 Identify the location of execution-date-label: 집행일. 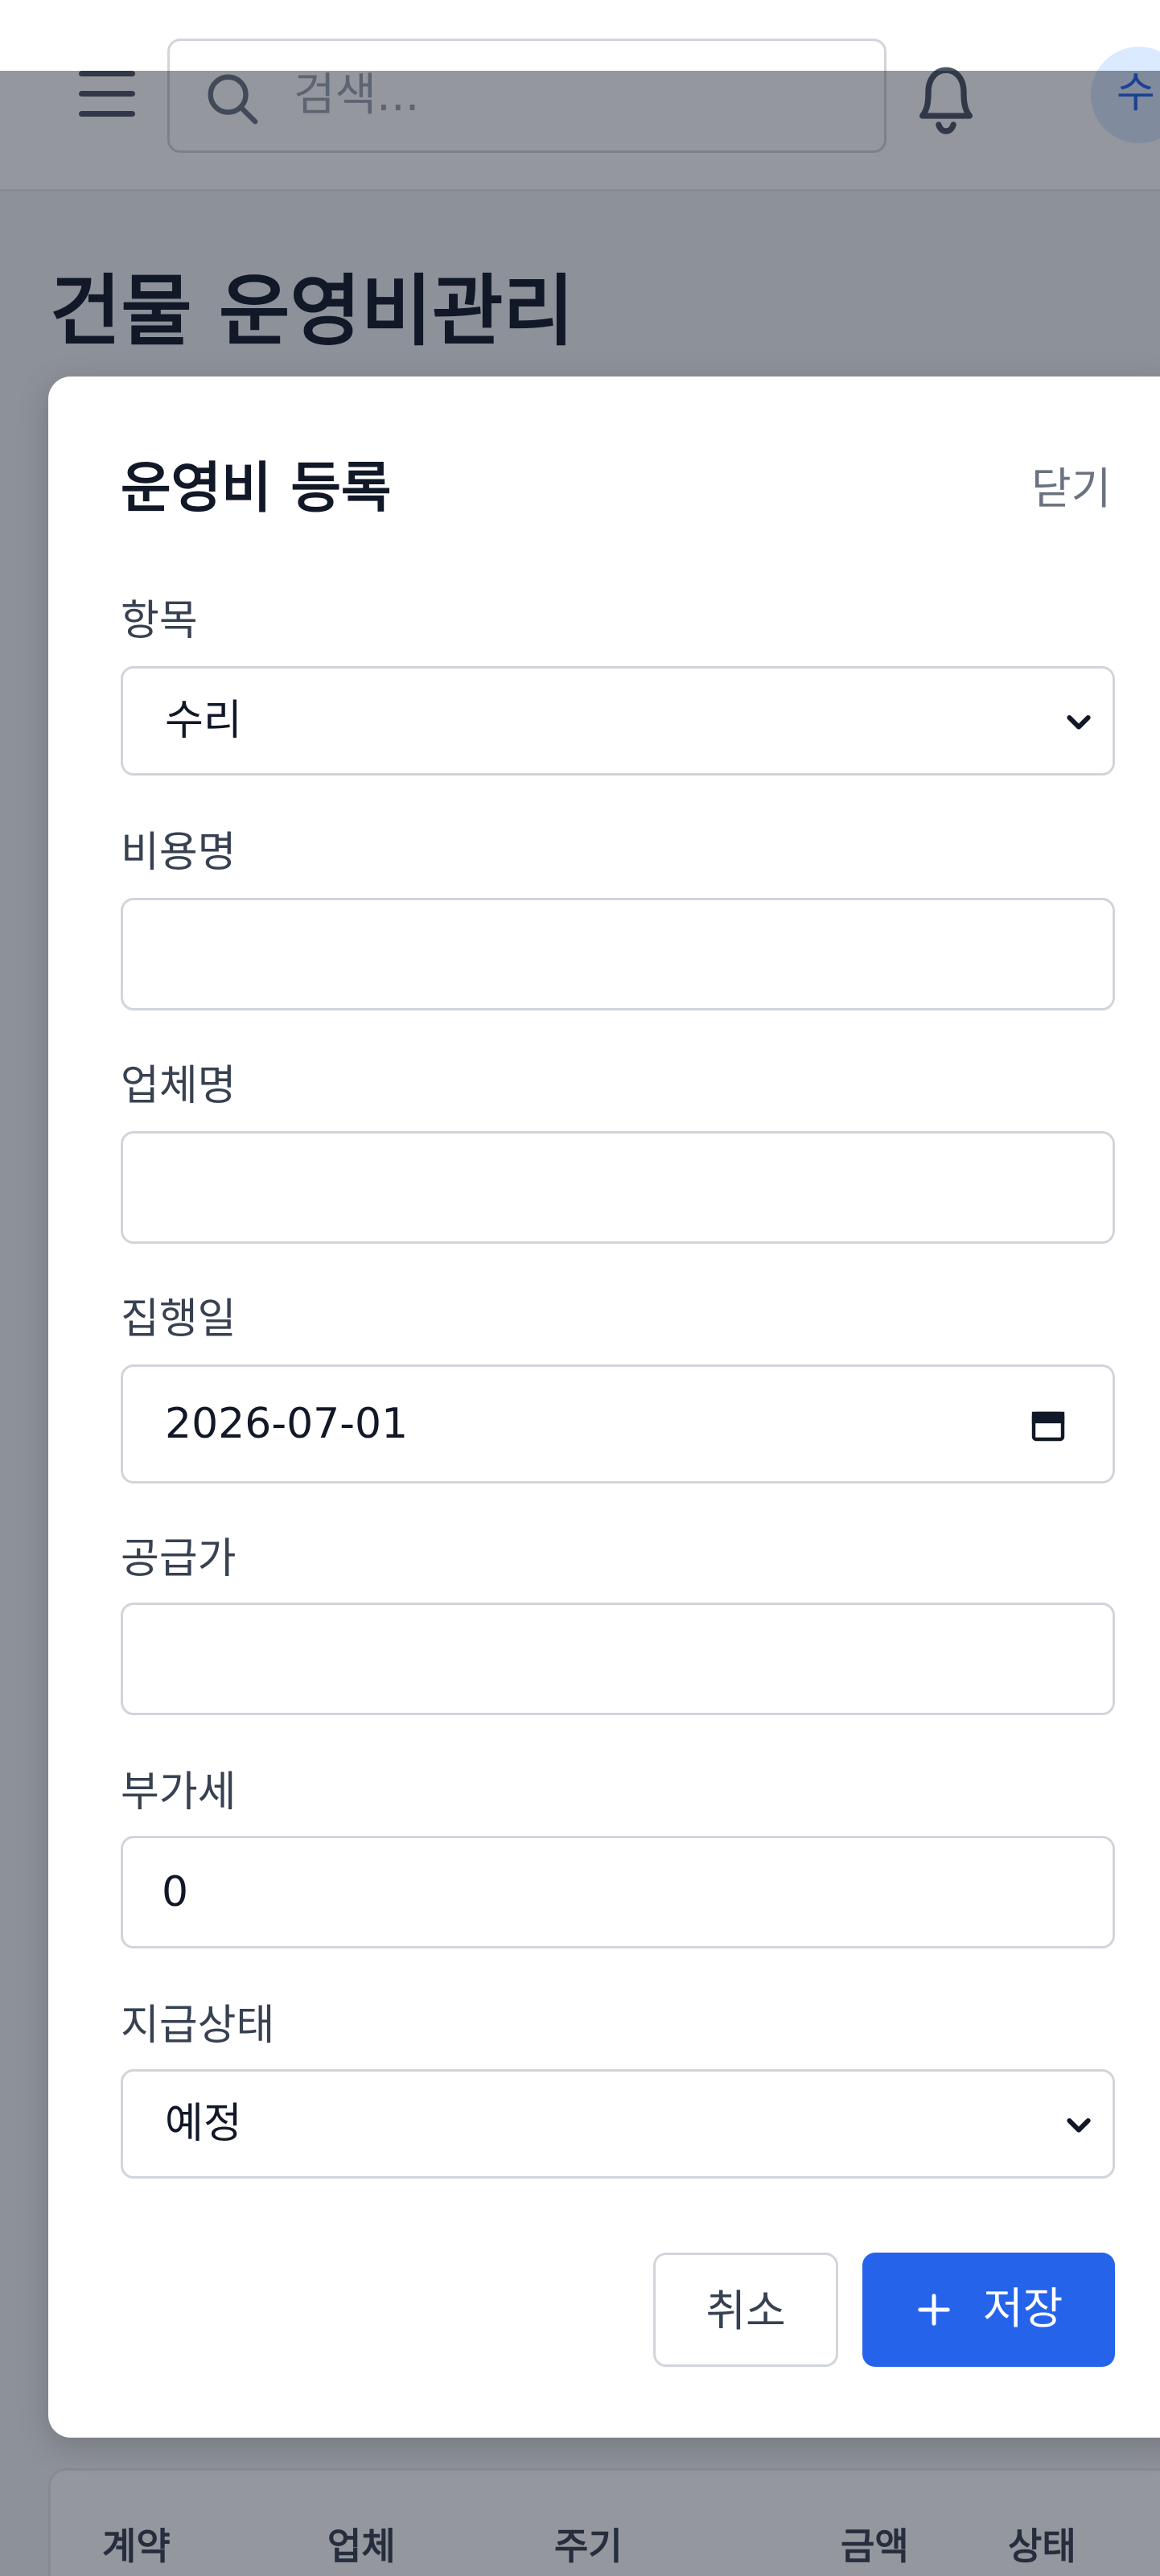
(179, 1319).